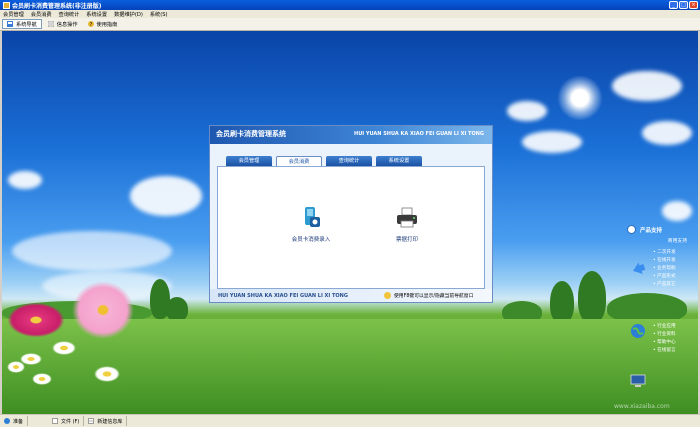 The height and width of the screenshot is (427, 700). Describe the element at coordinates (70, 421) in the screenshot. I see `status-file-text: 文件 (F)` at that location.